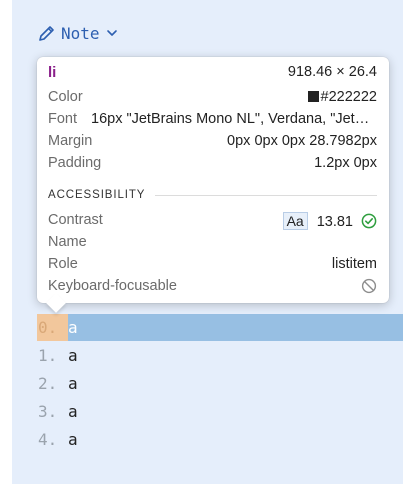 The width and height of the screenshot is (403, 500). I want to click on margin-label: Margin, so click(70, 141).